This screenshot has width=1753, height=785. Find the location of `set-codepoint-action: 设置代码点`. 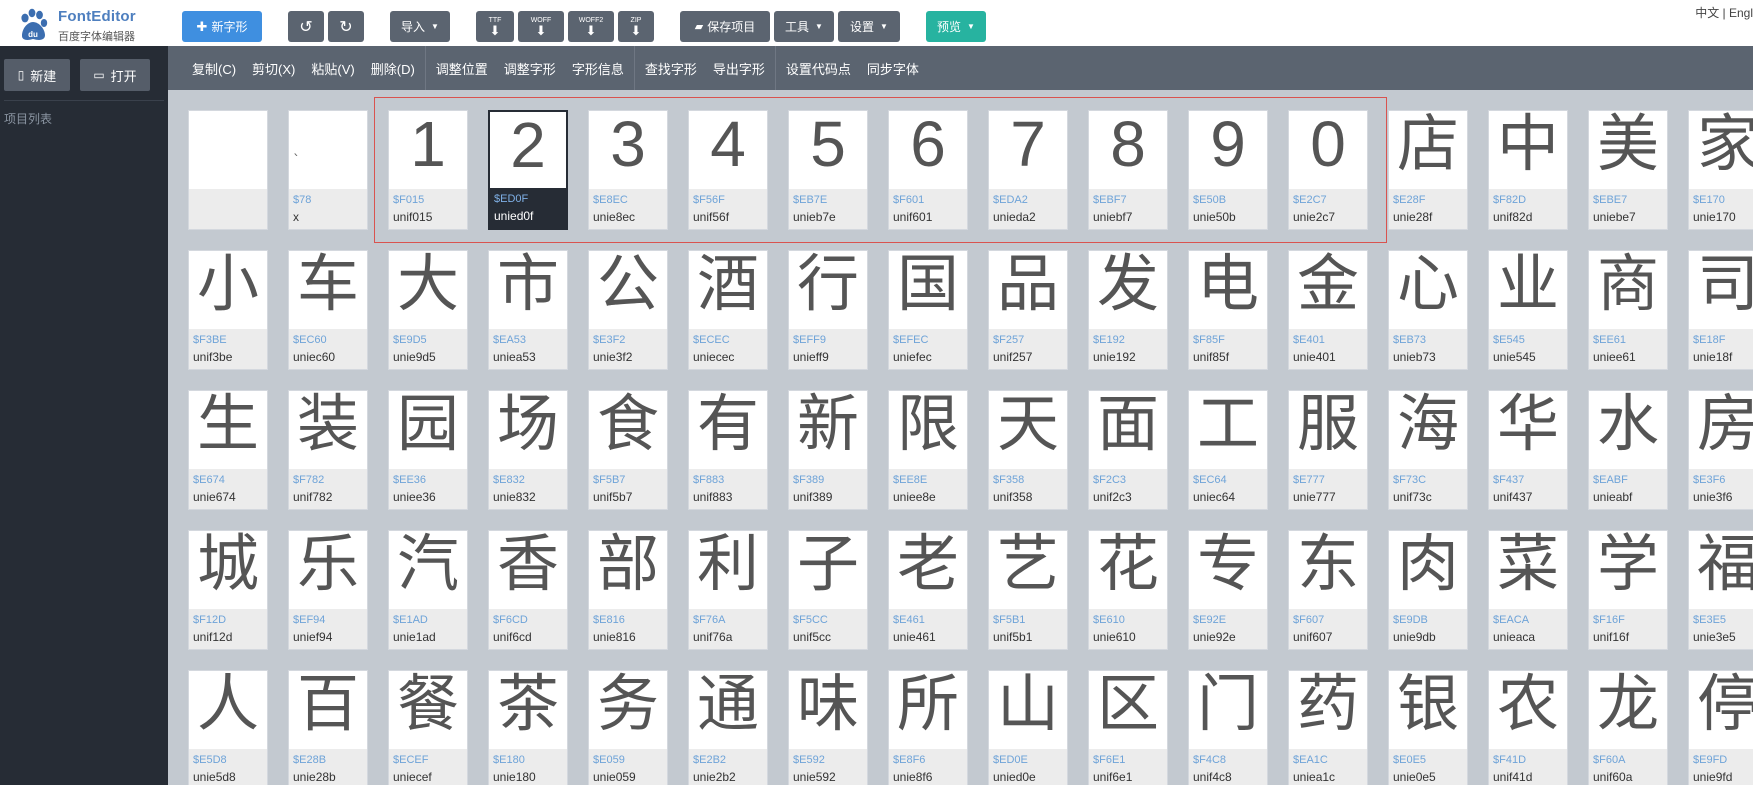

set-codepoint-action: 设置代码点 is located at coordinates (818, 68).